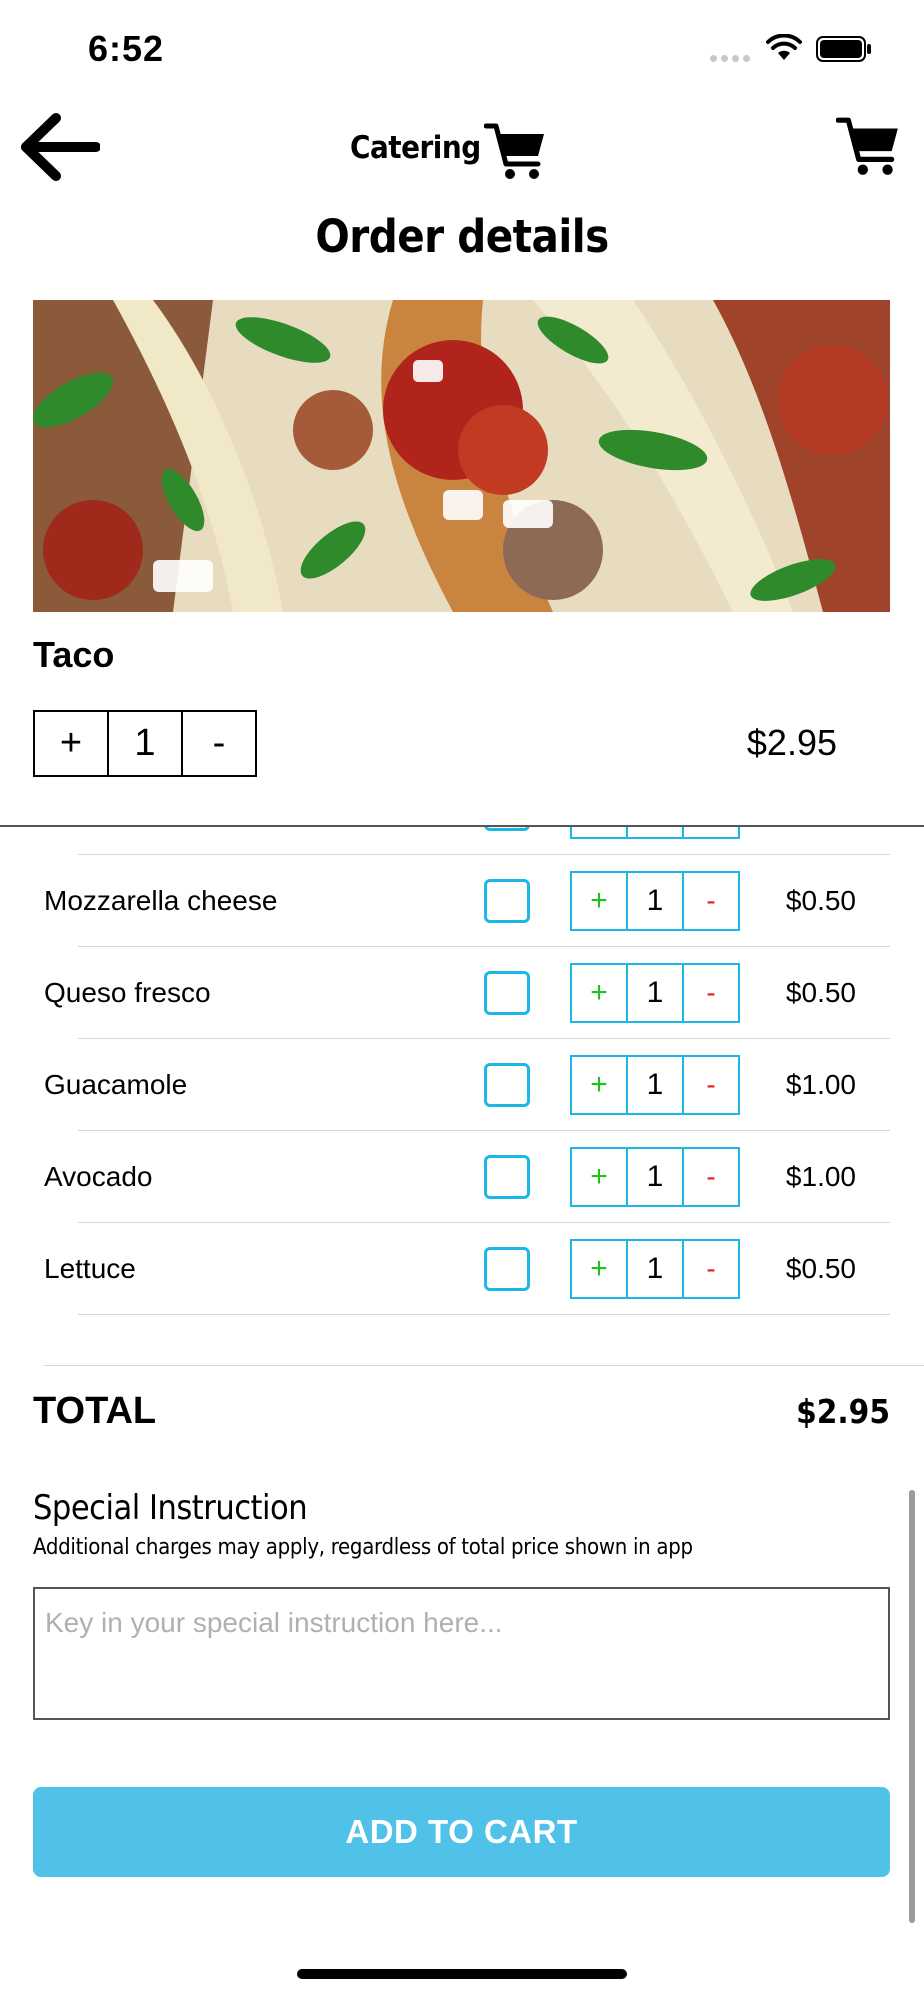 The height and width of the screenshot is (2000, 924). Describe the element at coordinates (71, 743) in the screenshot. I see `increase-button: +` at that location.